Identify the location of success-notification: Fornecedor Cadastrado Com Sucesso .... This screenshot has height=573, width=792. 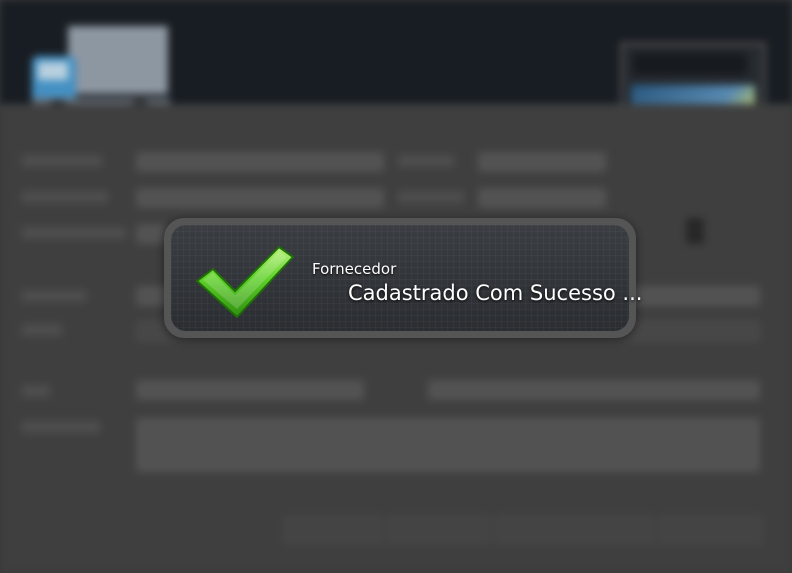
(403, 278).